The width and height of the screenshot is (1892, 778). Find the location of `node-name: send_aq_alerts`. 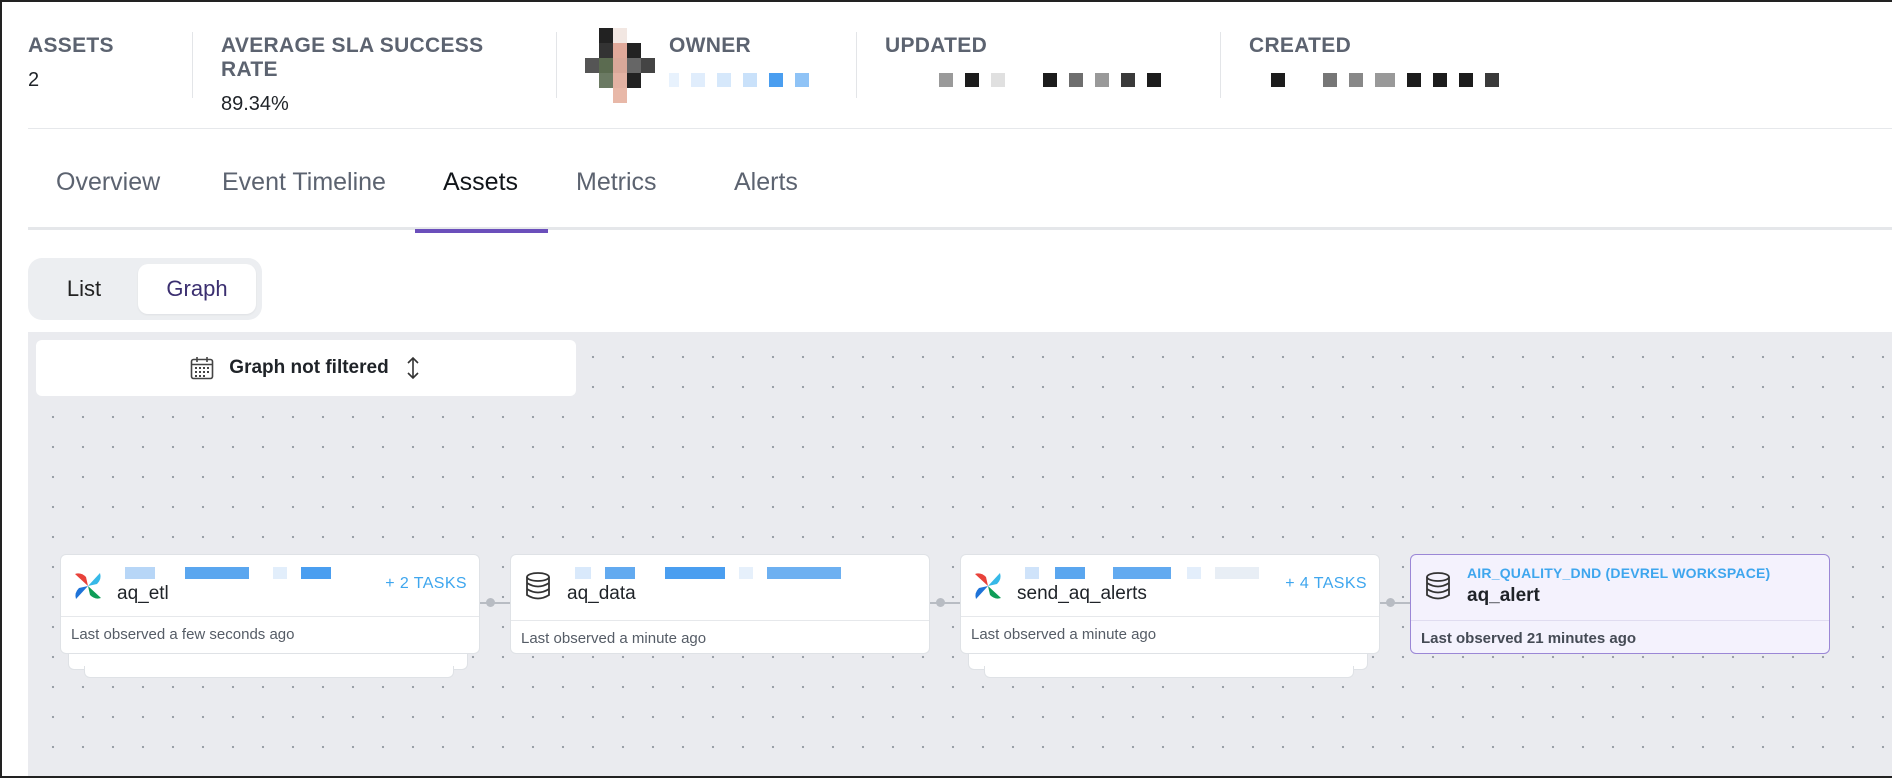

node-name: send_aq_alerts is located at coordinates (1082, 593).